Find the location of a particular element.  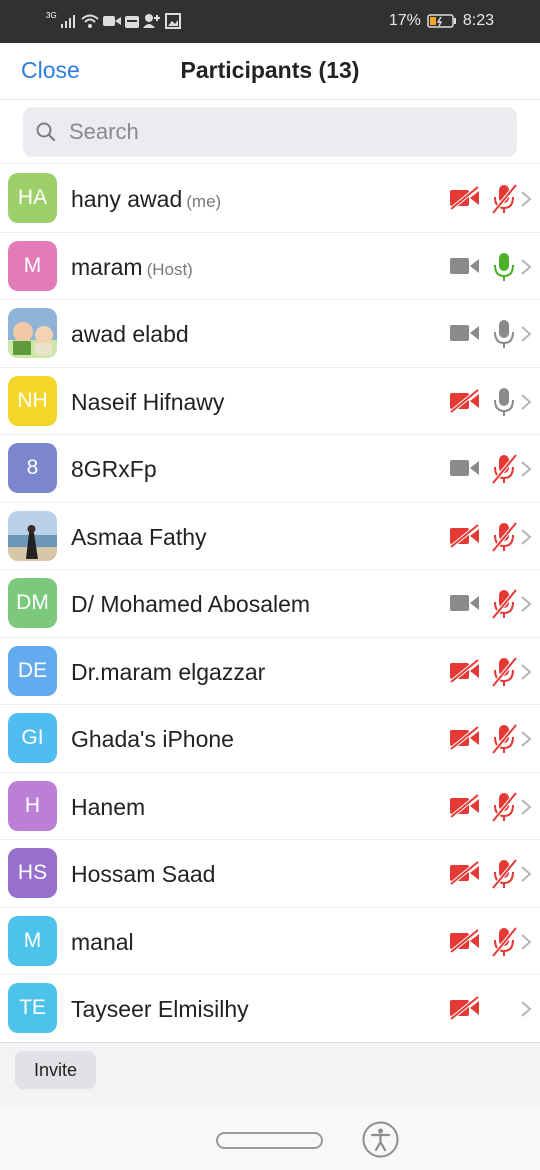

participant-name-wrap: awad elabd is located at coordinates (130, 334).